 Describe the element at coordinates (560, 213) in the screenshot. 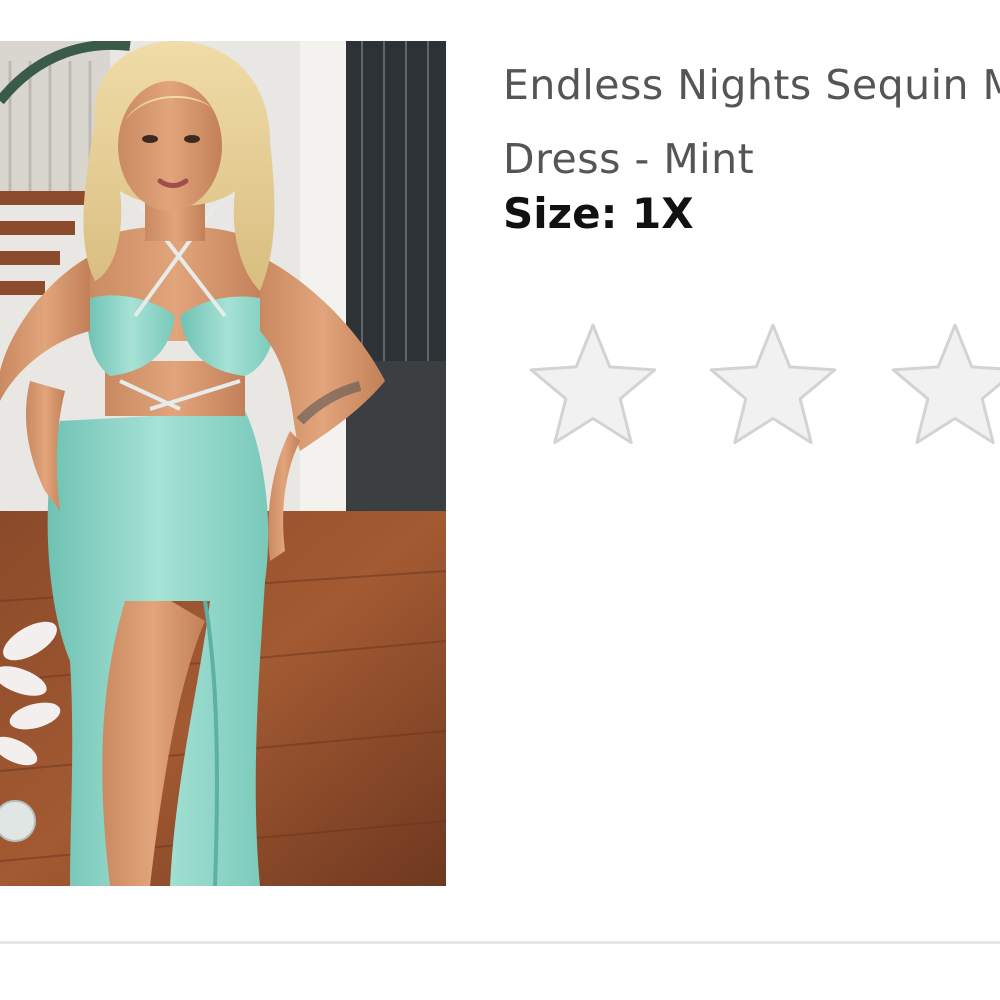

I see `size-label: Size:` at that location.